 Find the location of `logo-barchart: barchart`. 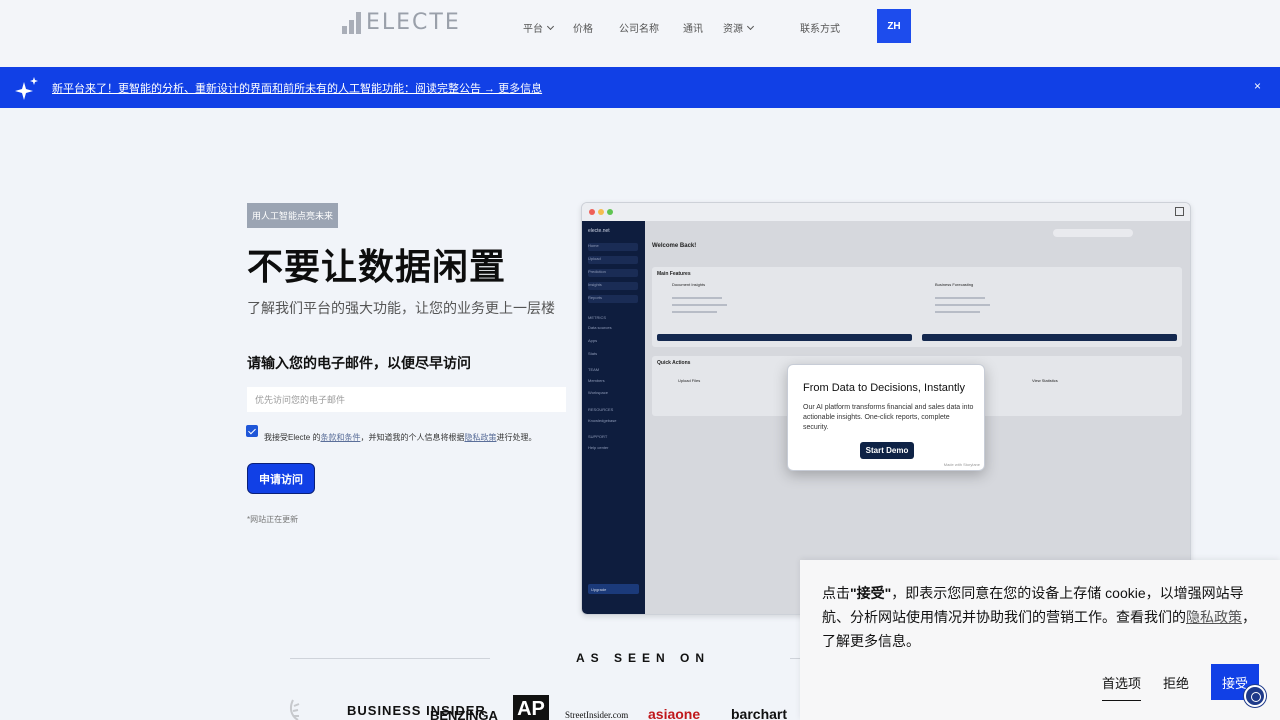

logo-barchart: barchart is located at coordinates (759, 713).